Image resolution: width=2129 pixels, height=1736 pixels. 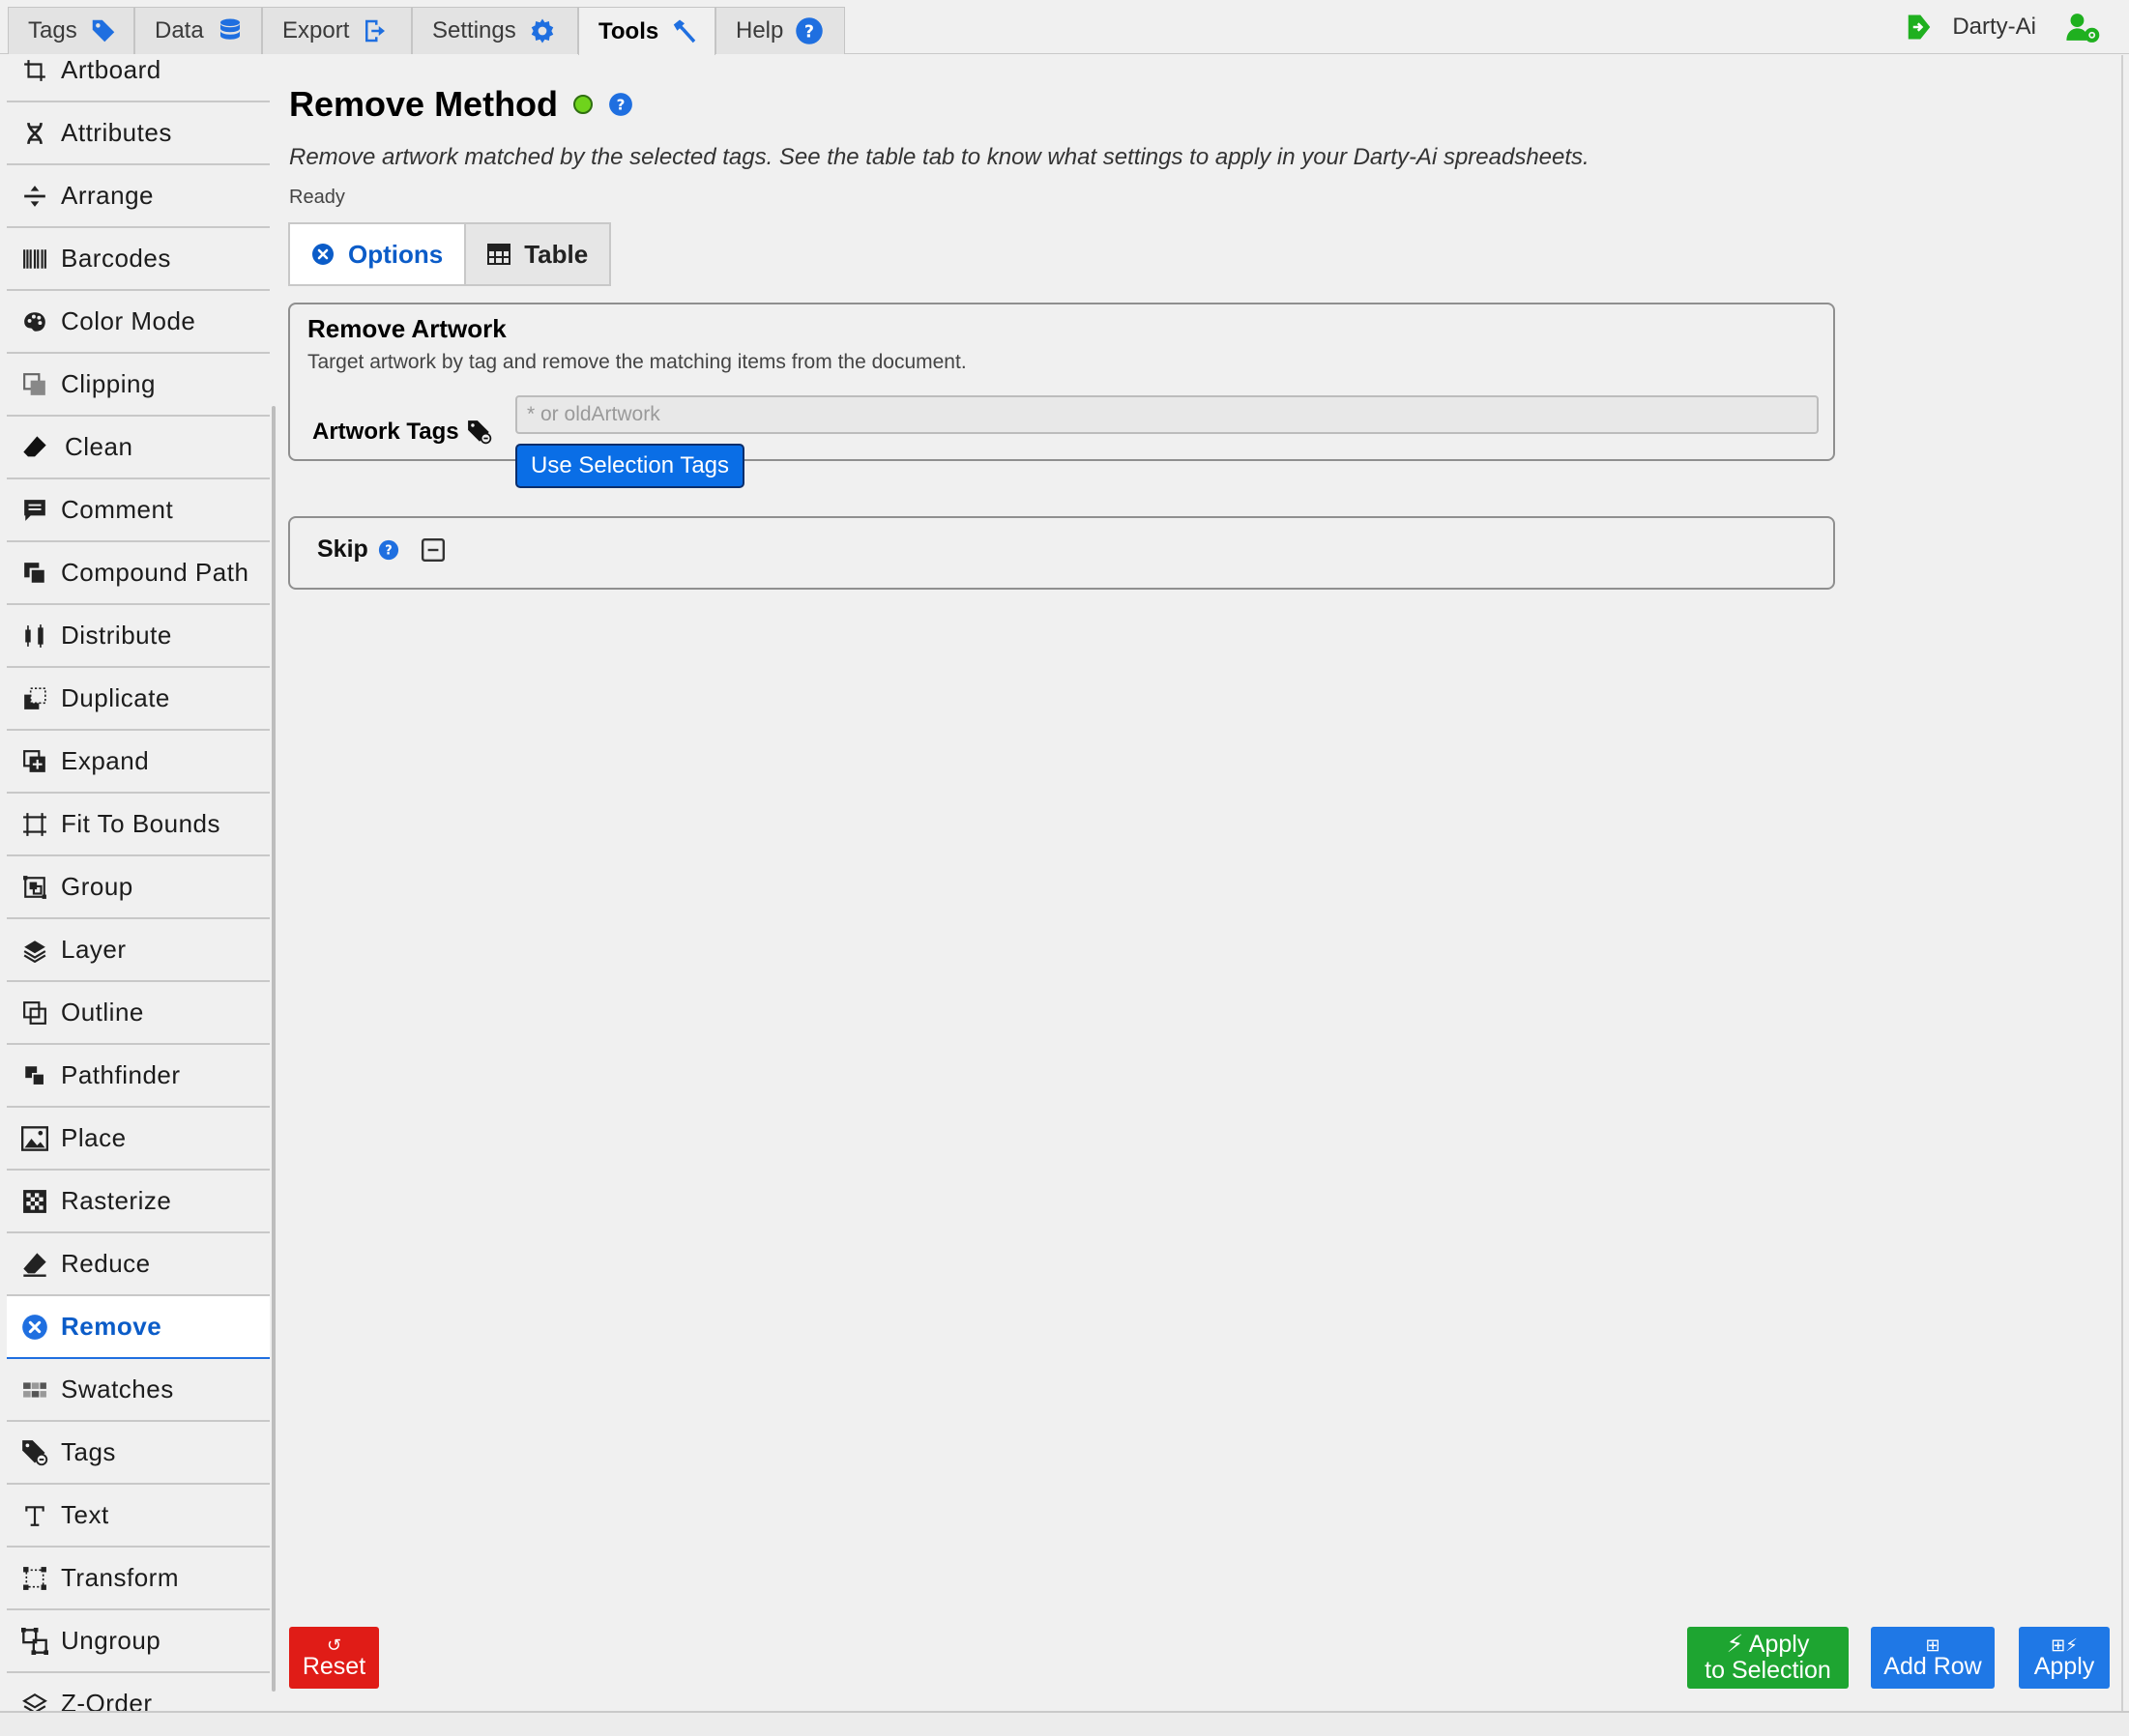 What do you see at coordinates (94, 949) in the screenshot?
I see `sidebar-item-label: Layer` at bounding box center [94, 949].